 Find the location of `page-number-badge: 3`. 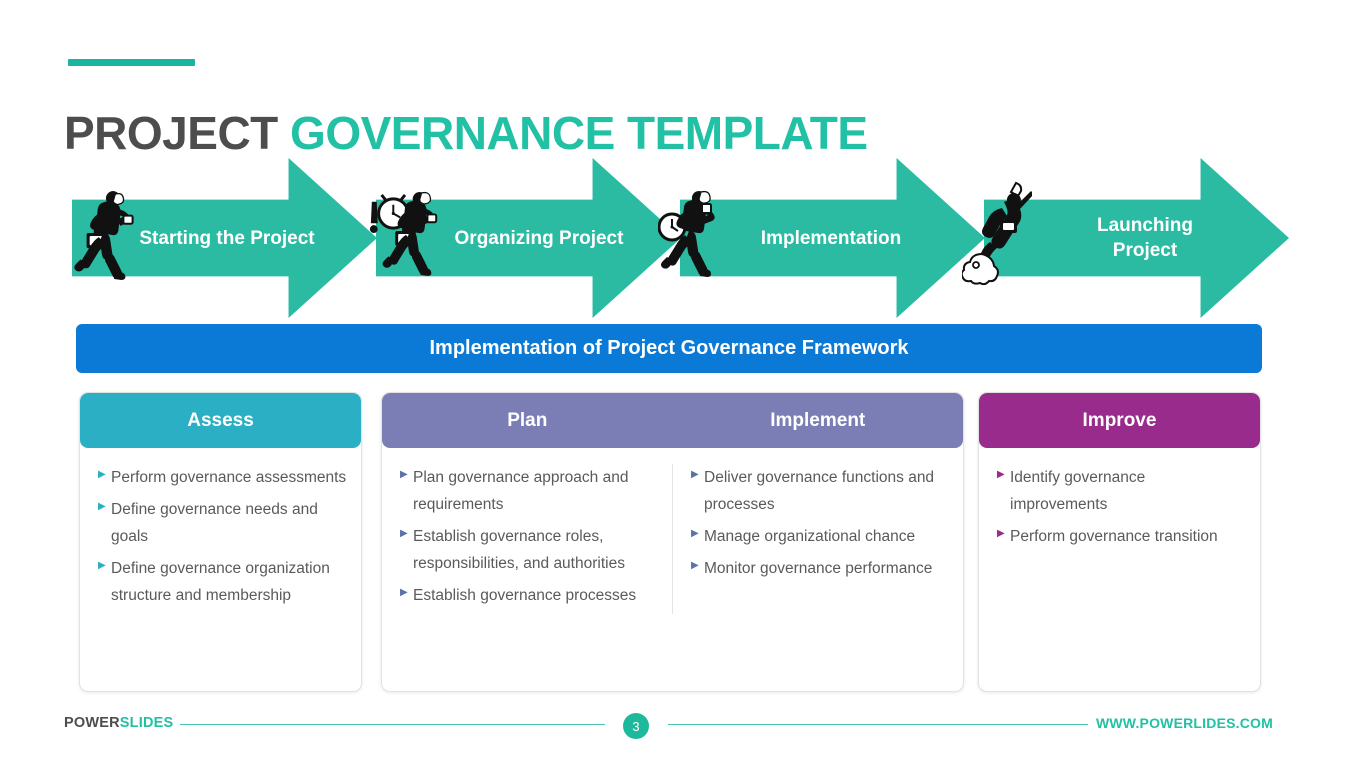

page-number-badge: 3 is located at coordinates (636, 726).